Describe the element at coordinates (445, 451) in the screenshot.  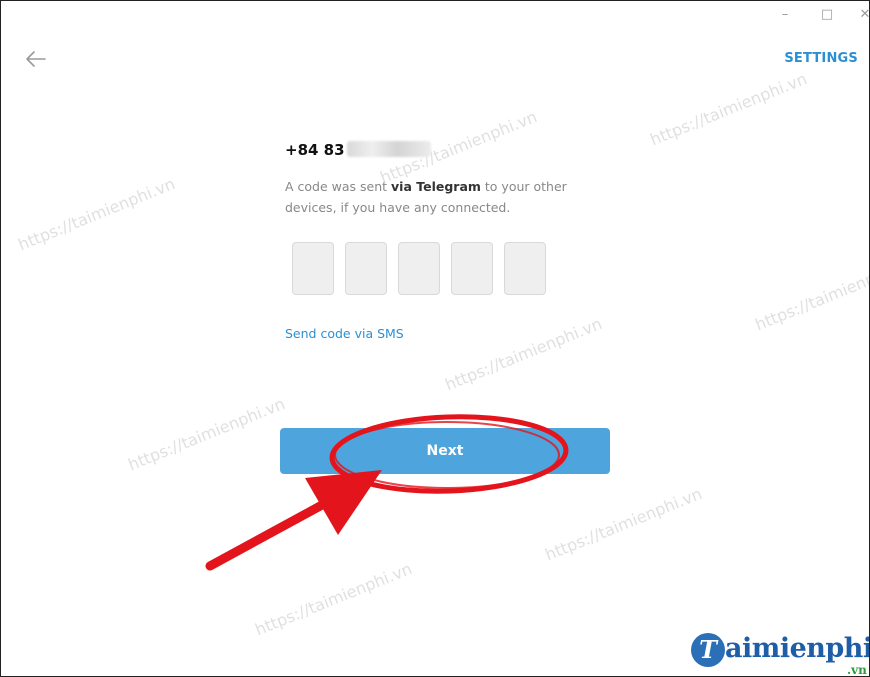
I see `next-button: Next` at that location.